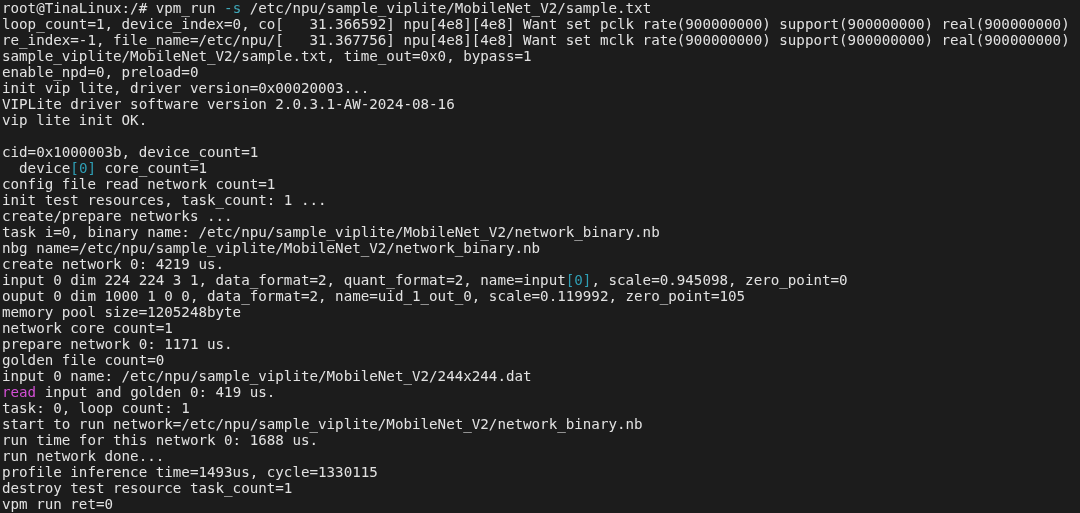 The height and width of the screenshot is (513, 1080). Describe the element at coordinates (130, 152) in the screenshot. I see `terminal-line: cid=0x1000003b, device_count=1` at that location.